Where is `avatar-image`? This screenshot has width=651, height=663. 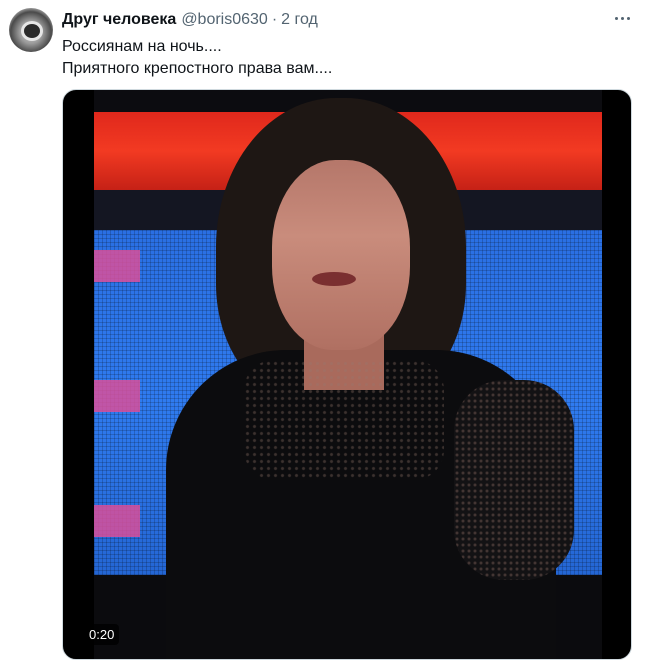
avatar-image is located at coordinates (32, 31).